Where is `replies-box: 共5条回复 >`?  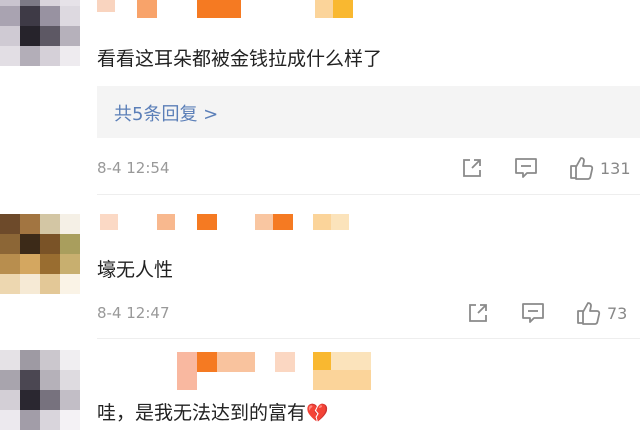 replies-box: 共5条回复 > is located at coordinates (368, 112).